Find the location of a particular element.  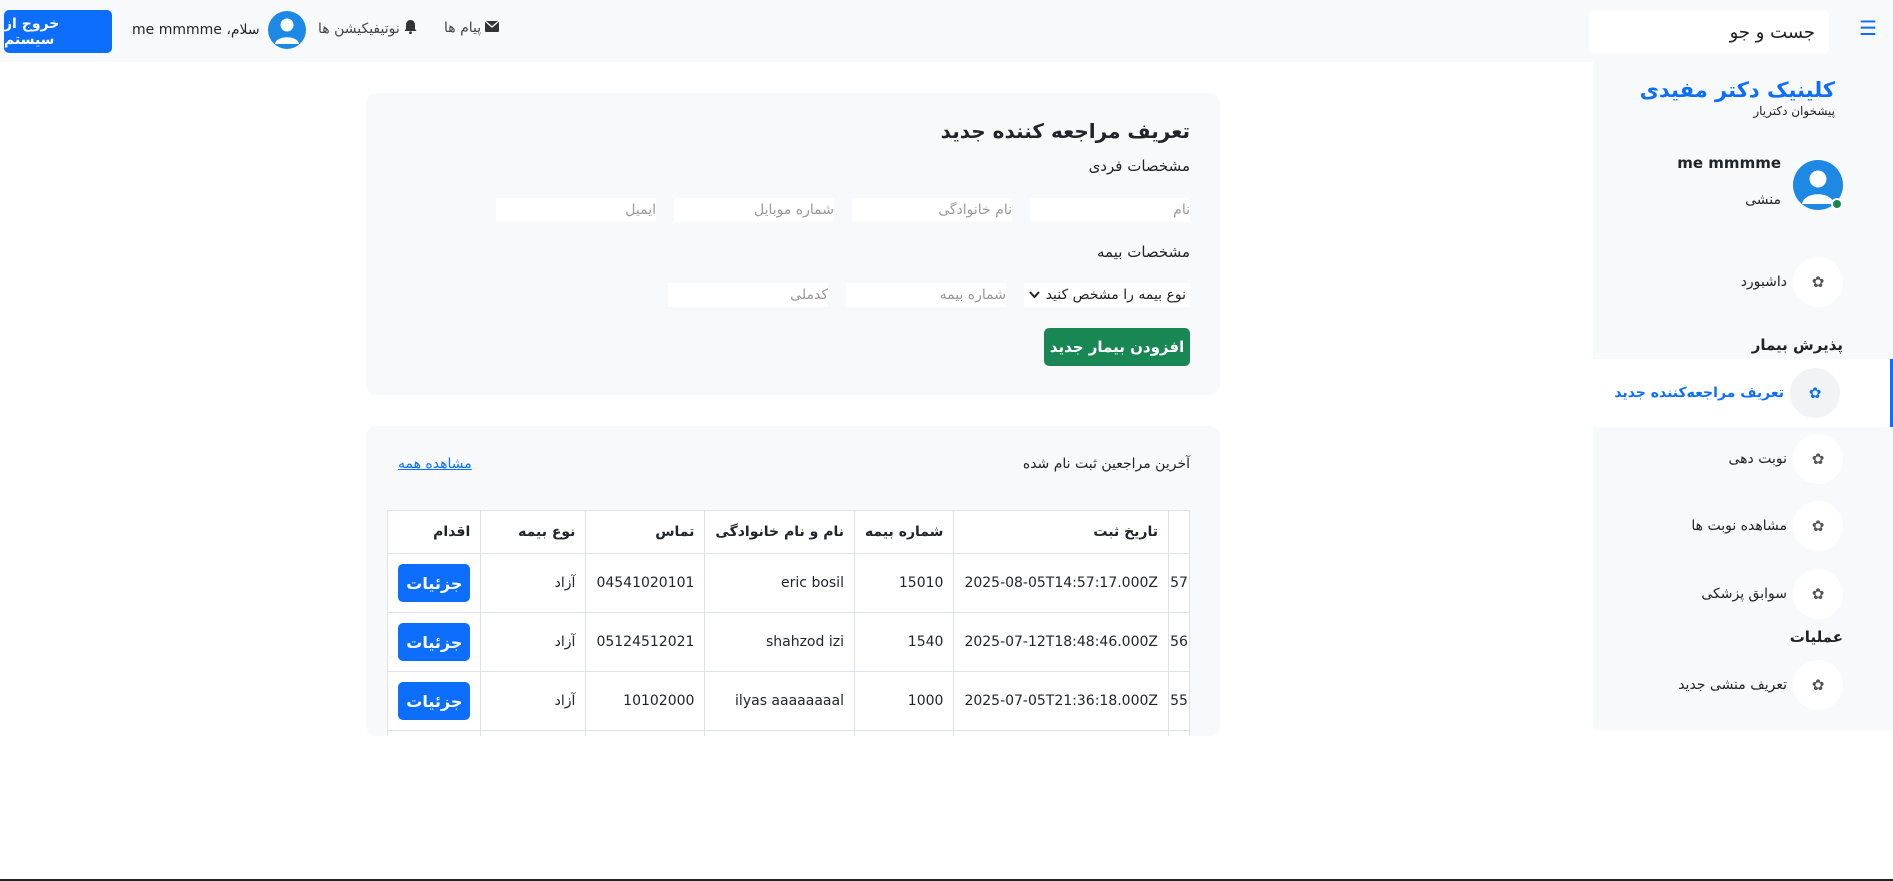

column-header: اقدام is located at coordinates (434, 532).